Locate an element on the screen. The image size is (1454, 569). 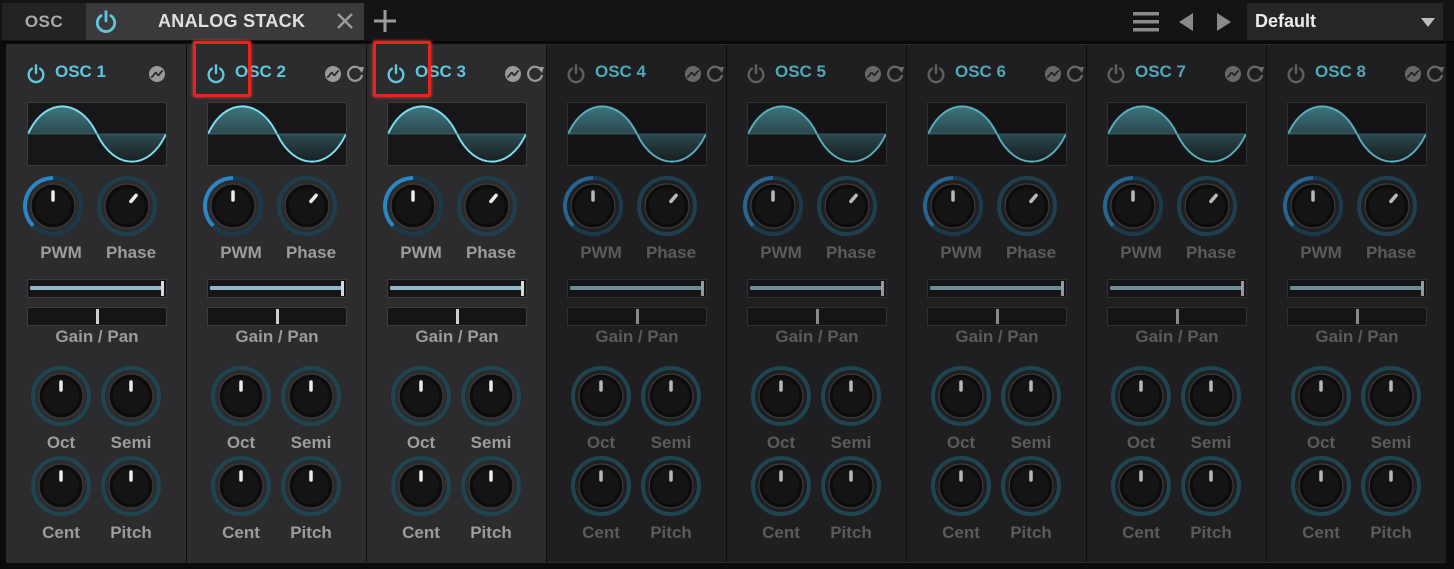
close-icon is located at coordinates (345, 21).